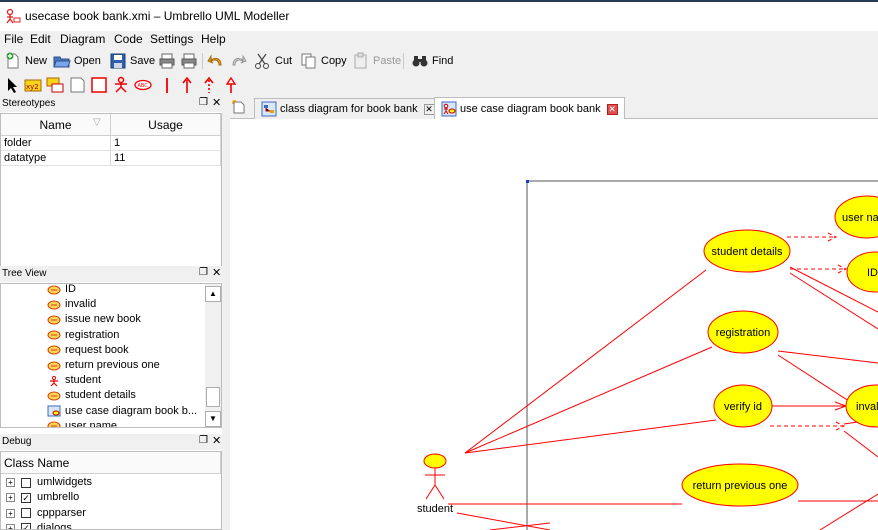 This screenshot has width=878, height=530. I want to click on print-icon, so click(167, 61).